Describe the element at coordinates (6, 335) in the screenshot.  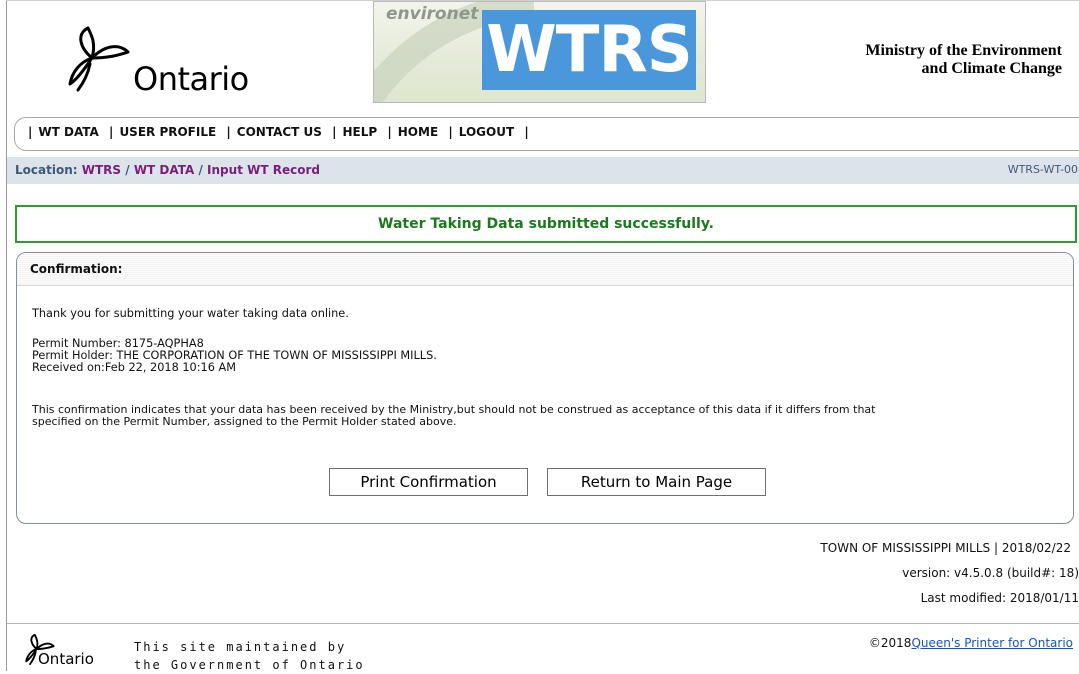
I see `frame-left-border` at that location.